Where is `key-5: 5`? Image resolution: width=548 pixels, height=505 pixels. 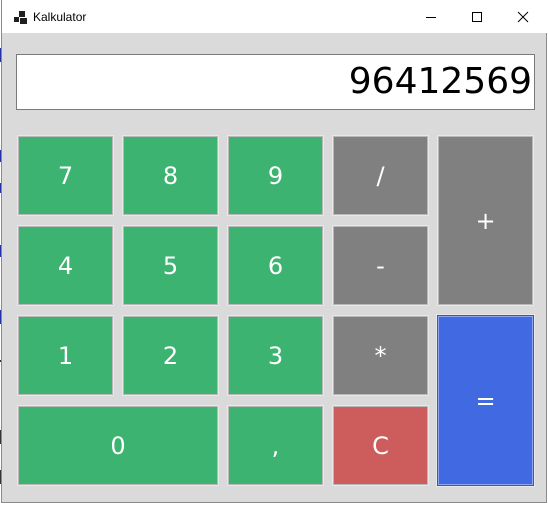
key-5: 5 is located at coordinates (170, 265).